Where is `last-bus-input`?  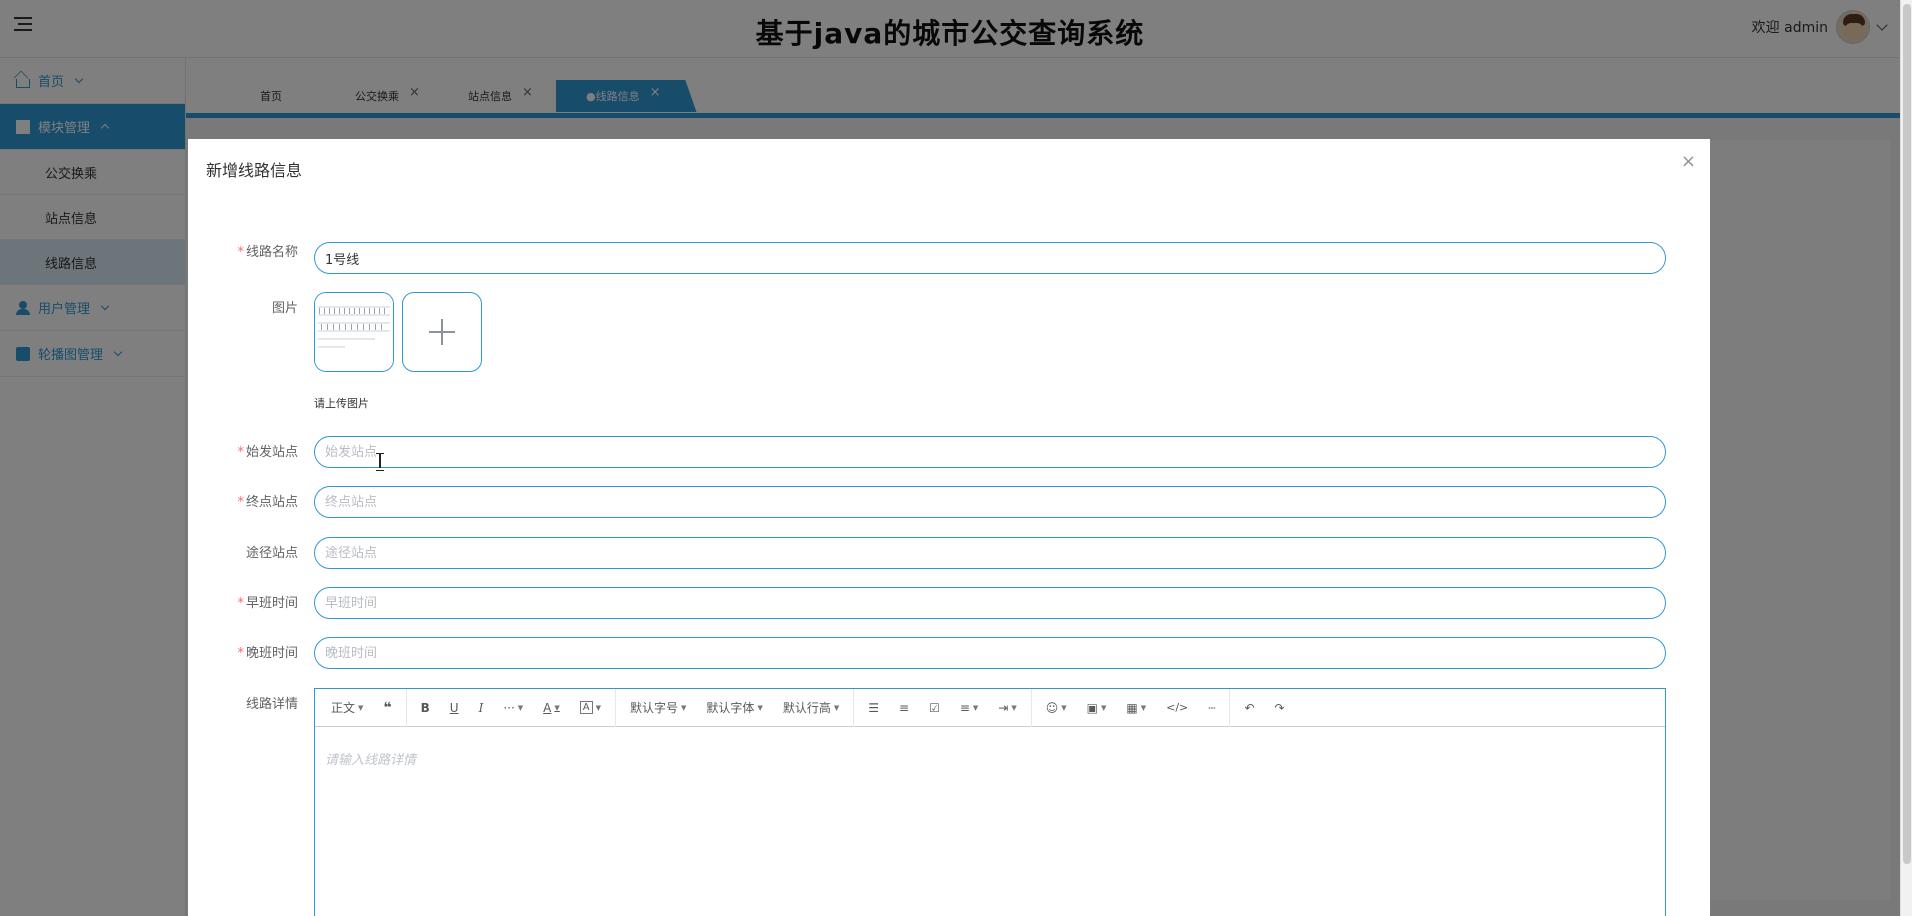 last-bus-input is located at coordinates (990, 653).